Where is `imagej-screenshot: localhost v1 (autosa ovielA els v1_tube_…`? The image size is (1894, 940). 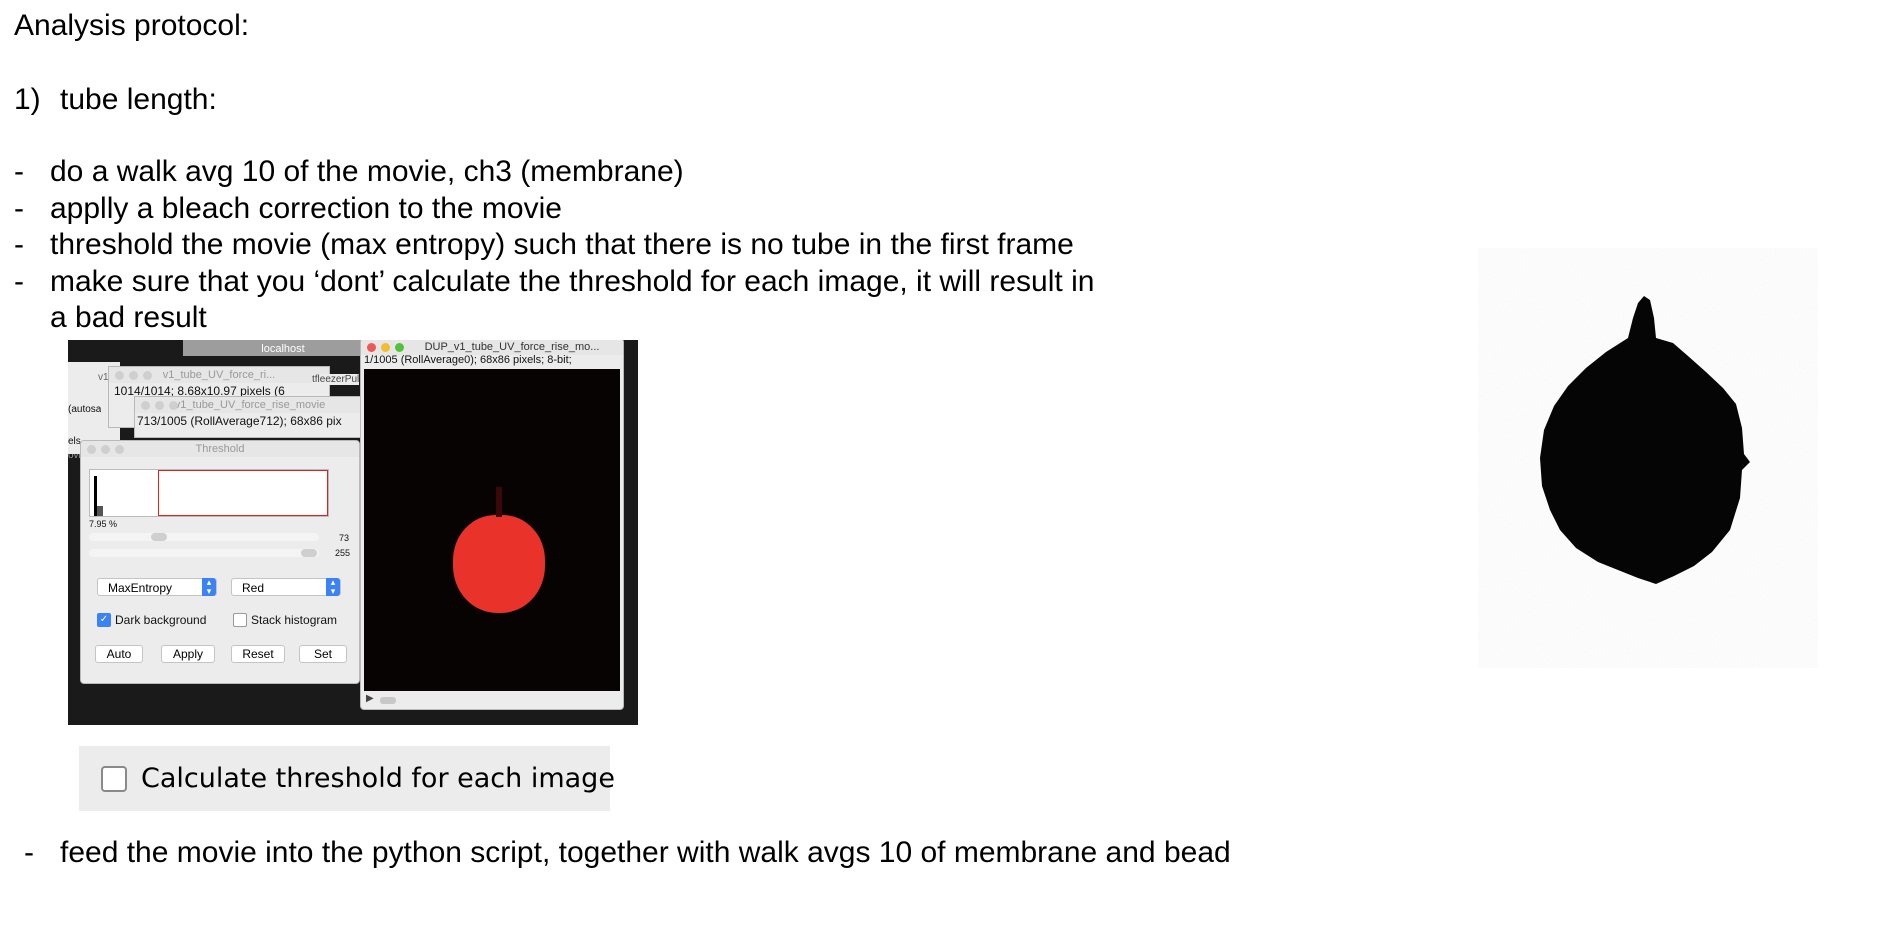 imagej-screenshot: localhost v1 (autosa ovielA els v1_tube_… is located at coordinates (353, 532).